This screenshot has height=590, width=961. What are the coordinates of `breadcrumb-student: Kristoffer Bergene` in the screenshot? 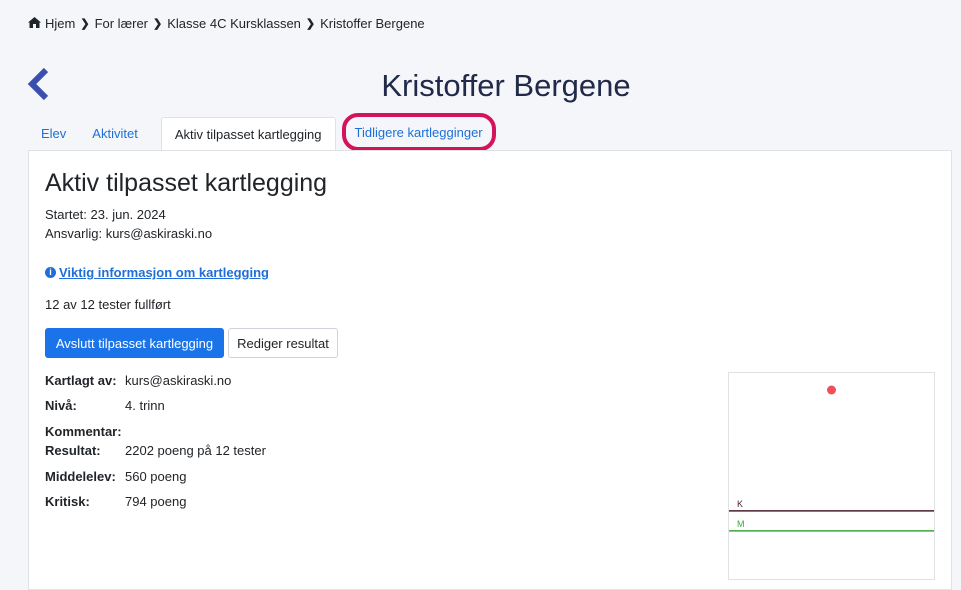 It's located at (372, 23).